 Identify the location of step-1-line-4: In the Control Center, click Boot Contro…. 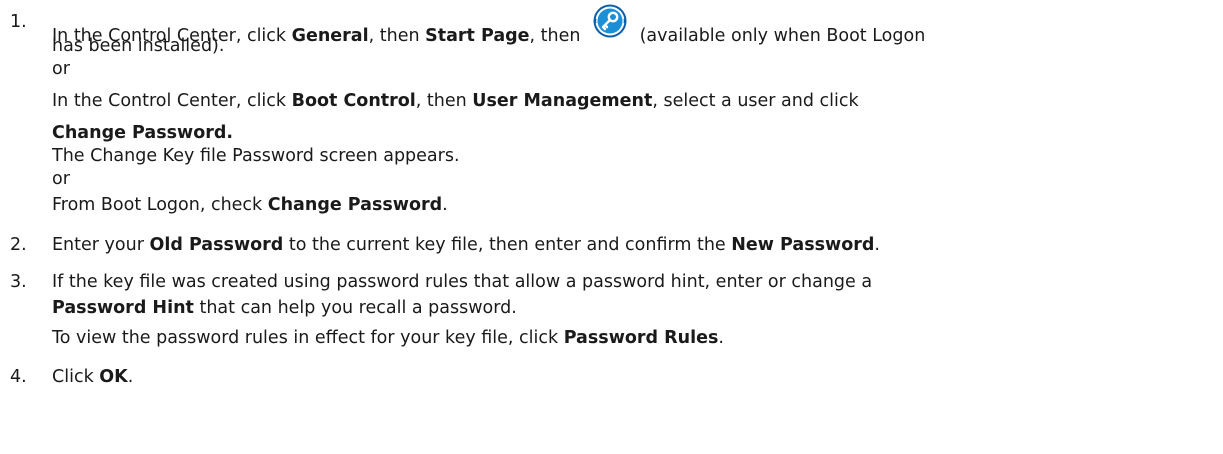
(455, 101).